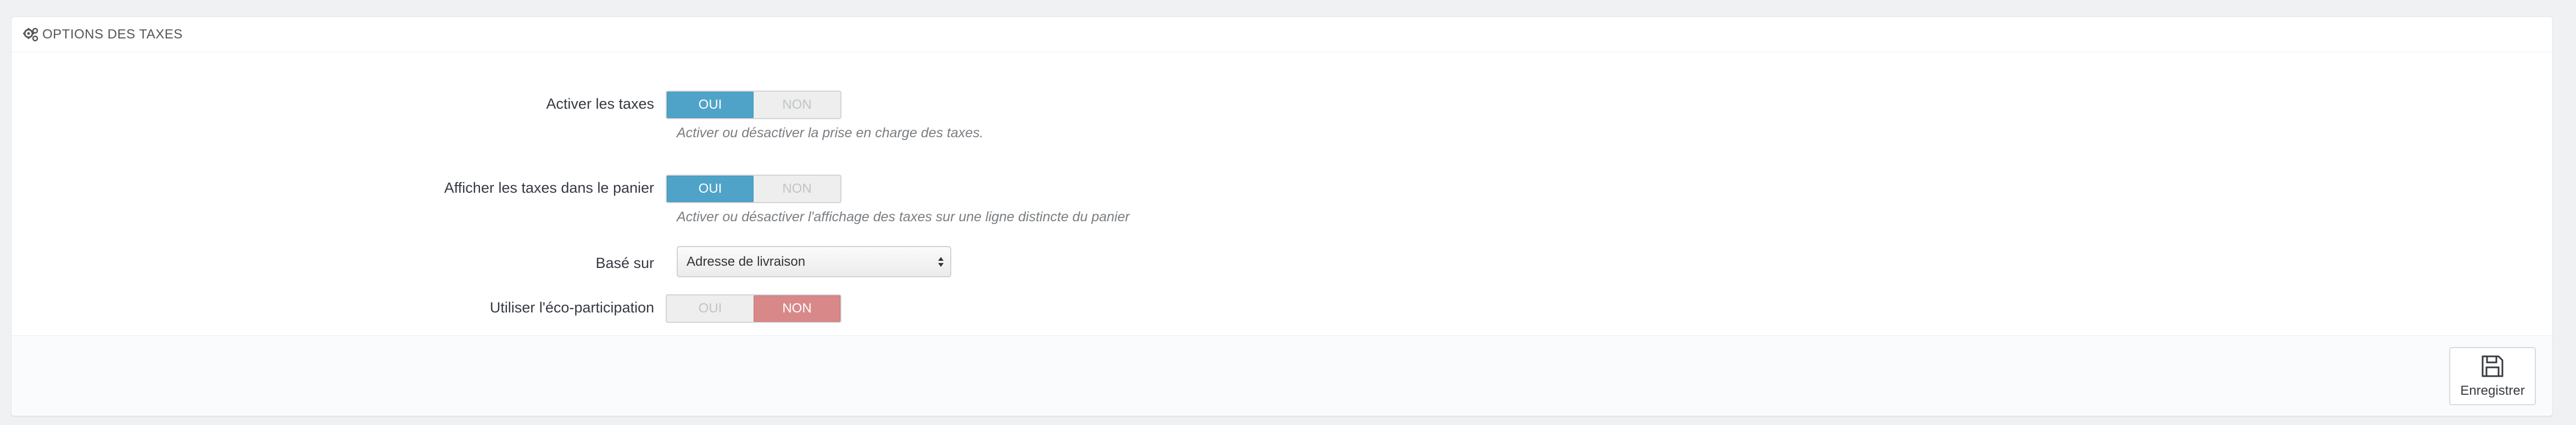 This screenshot has height=425, width=2576. Describe the element at coordinates (549, 188) in the screenshot. I see `display-tax-label: Afficher les taxes dans le panier` at that location.